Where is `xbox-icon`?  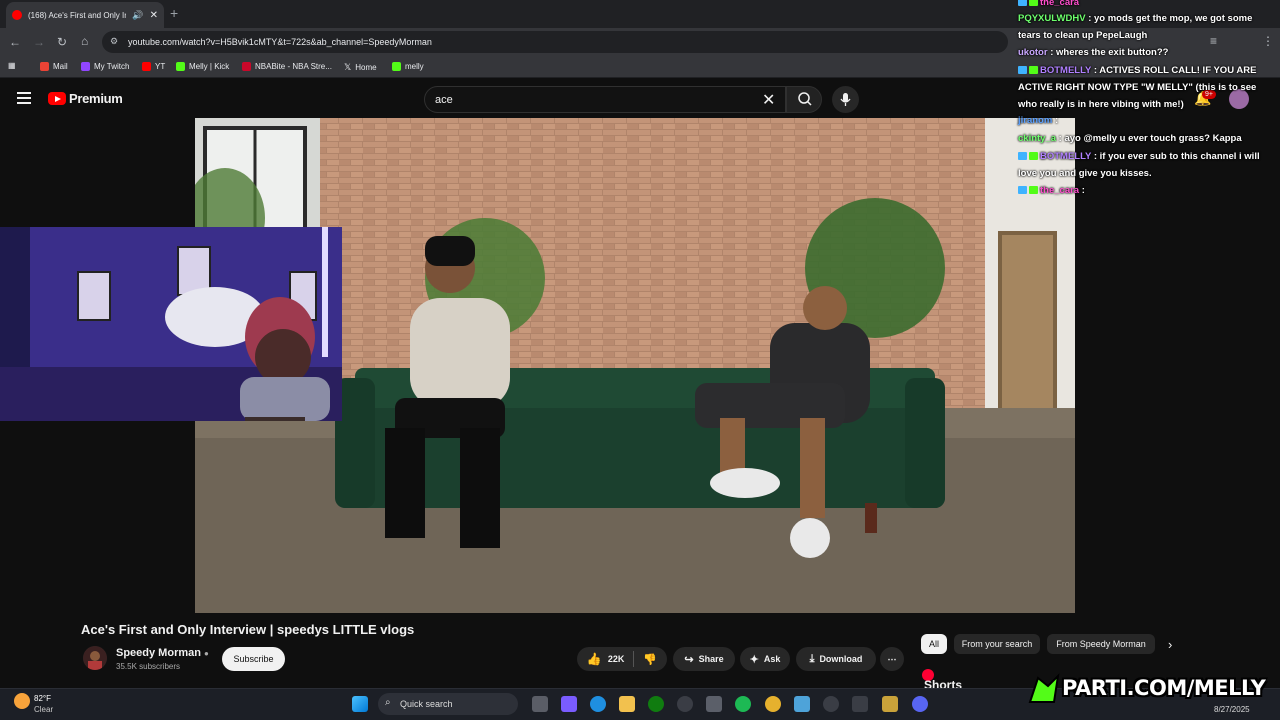
xbox-icon is located at coordinates (656, 704).